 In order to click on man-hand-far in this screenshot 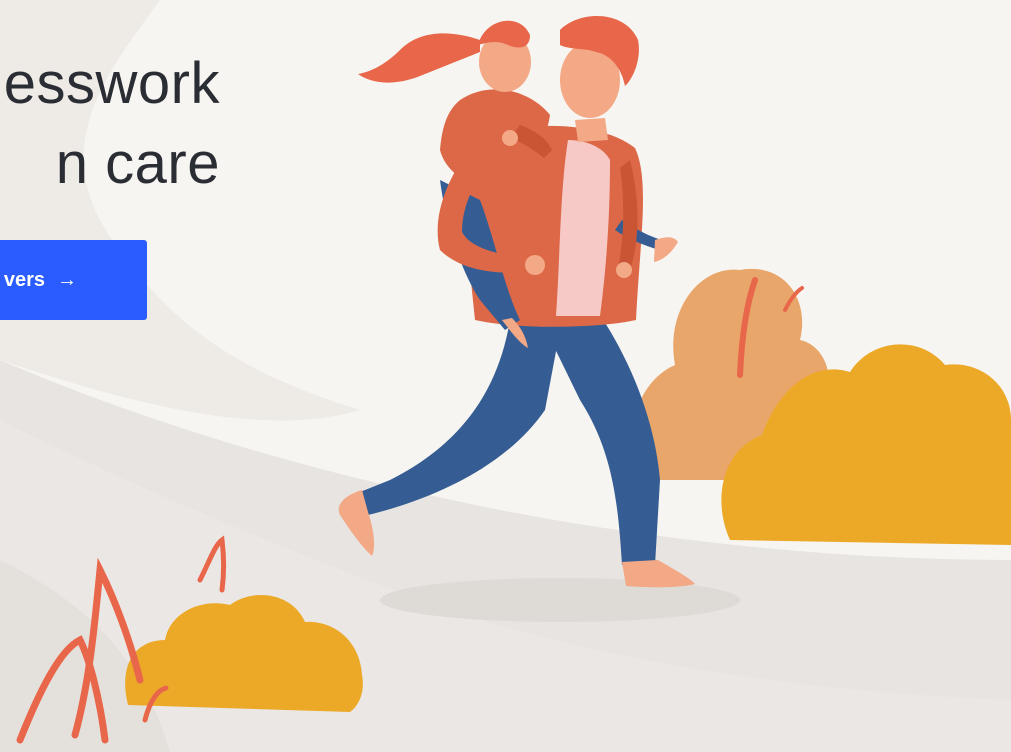, I will do `click(624, 270)`.